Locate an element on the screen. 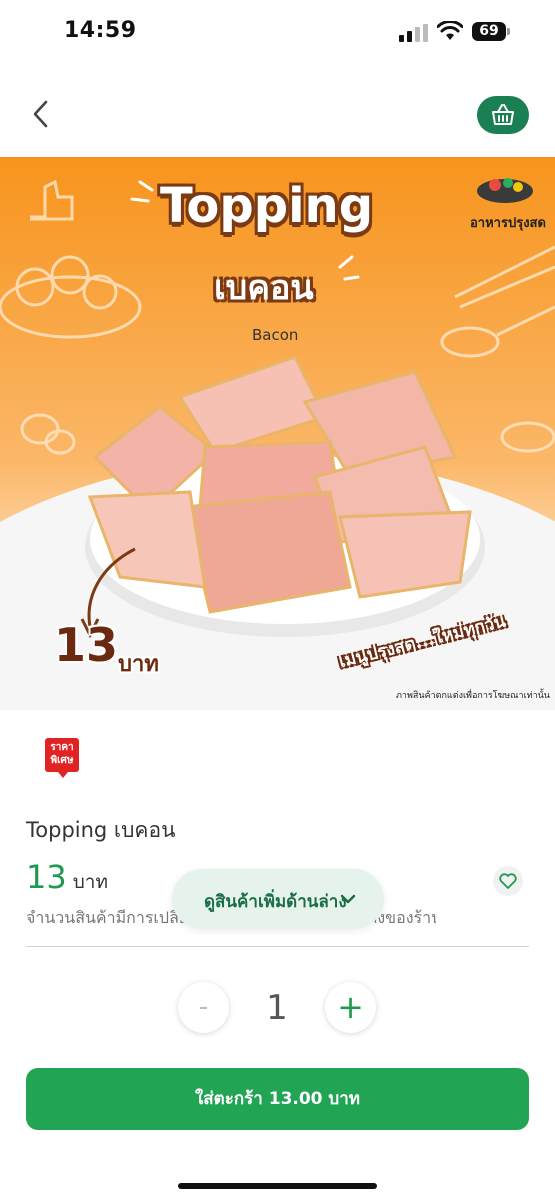 This screenshot has height=1200, width=555. hero-disclaimer: ภาพสินค้าตกแต่งเพื่อการโฆษณาเท่านั้น is located at coordinates (473, 696).